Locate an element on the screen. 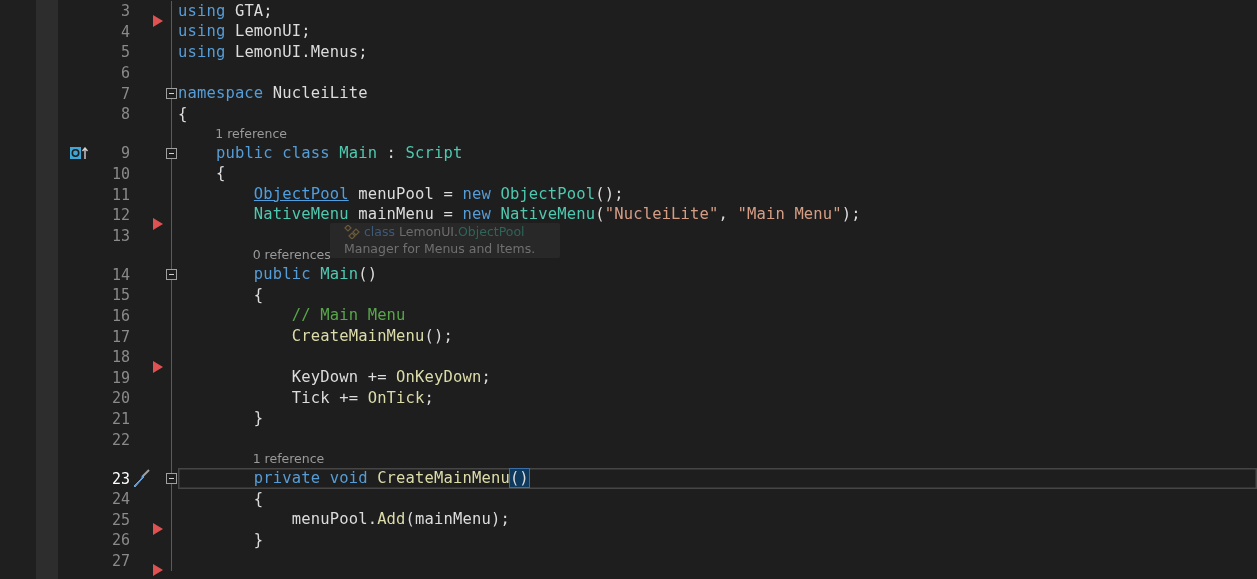 Image resolution: width=1257 pixels, height=579 pixels. code-line: KeyDown += OnKeyDown; is located at coordinates (390, 378).